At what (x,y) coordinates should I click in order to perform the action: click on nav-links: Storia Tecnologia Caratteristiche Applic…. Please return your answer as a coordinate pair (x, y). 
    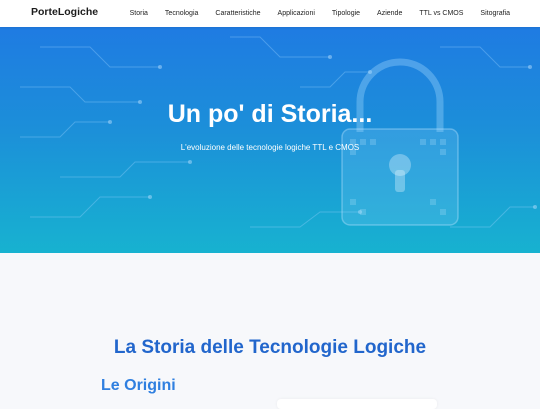
    Looking at the image, I should click on (311, 13).